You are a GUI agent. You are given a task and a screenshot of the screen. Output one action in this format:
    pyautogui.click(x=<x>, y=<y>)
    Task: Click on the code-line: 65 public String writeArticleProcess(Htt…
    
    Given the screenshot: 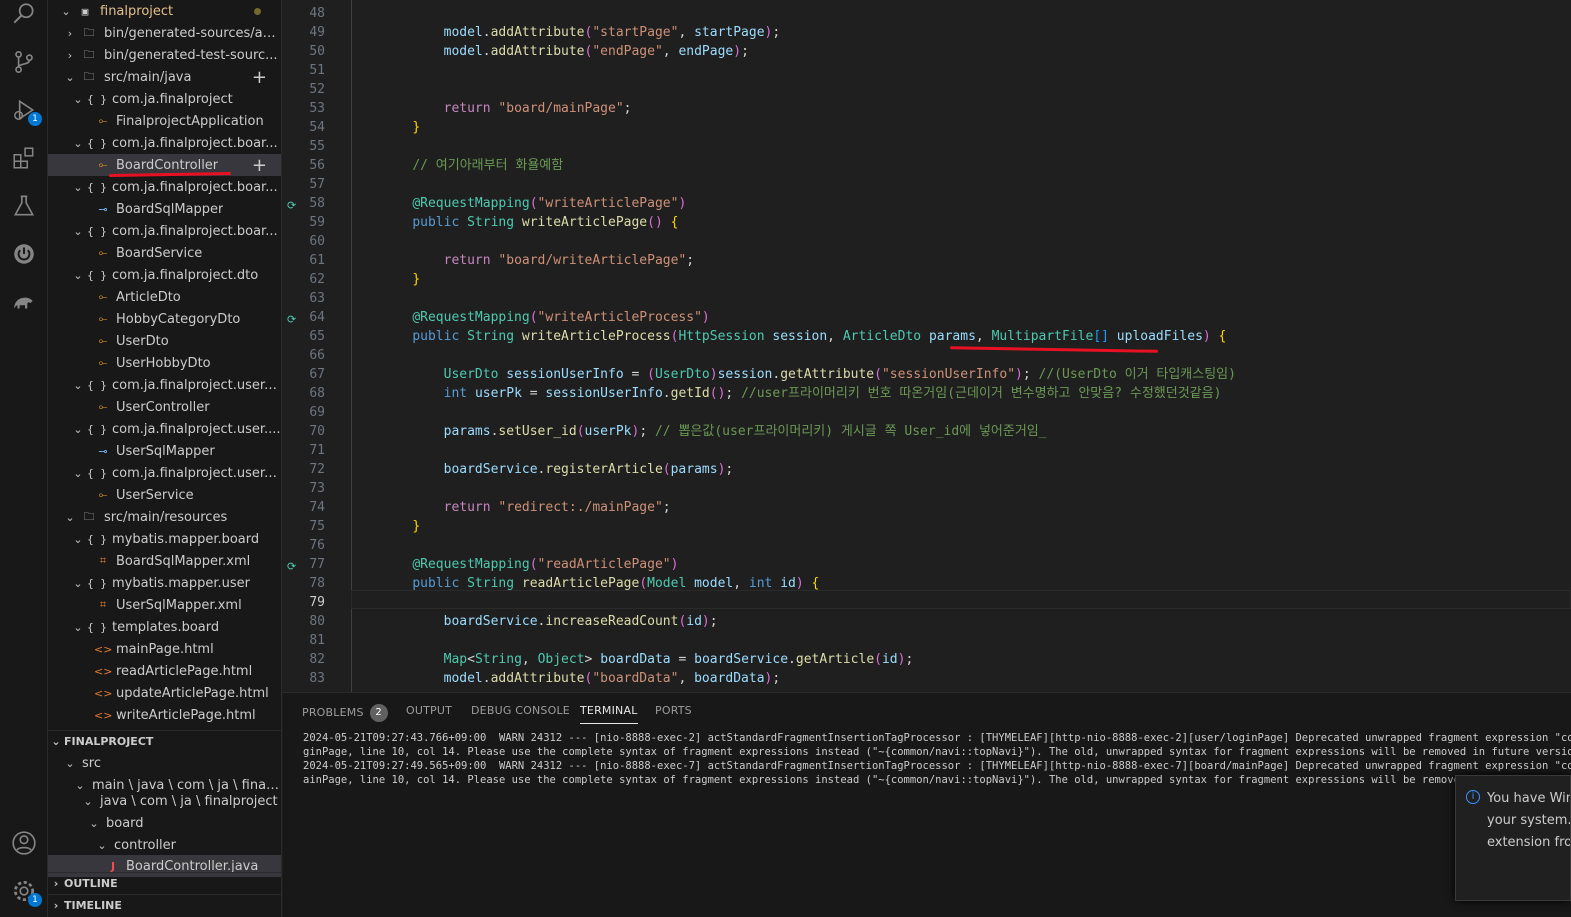 What is the action you would take?
    pyautogui.click(x=927, y=336)
    